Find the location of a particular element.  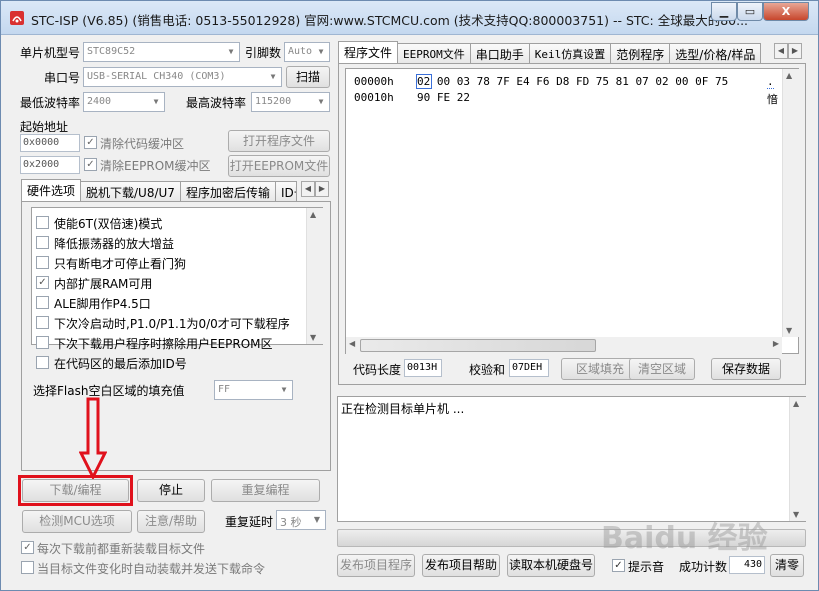

repeat-delay-select: 3 秒 ▼ is located at coordinates (301, 520).